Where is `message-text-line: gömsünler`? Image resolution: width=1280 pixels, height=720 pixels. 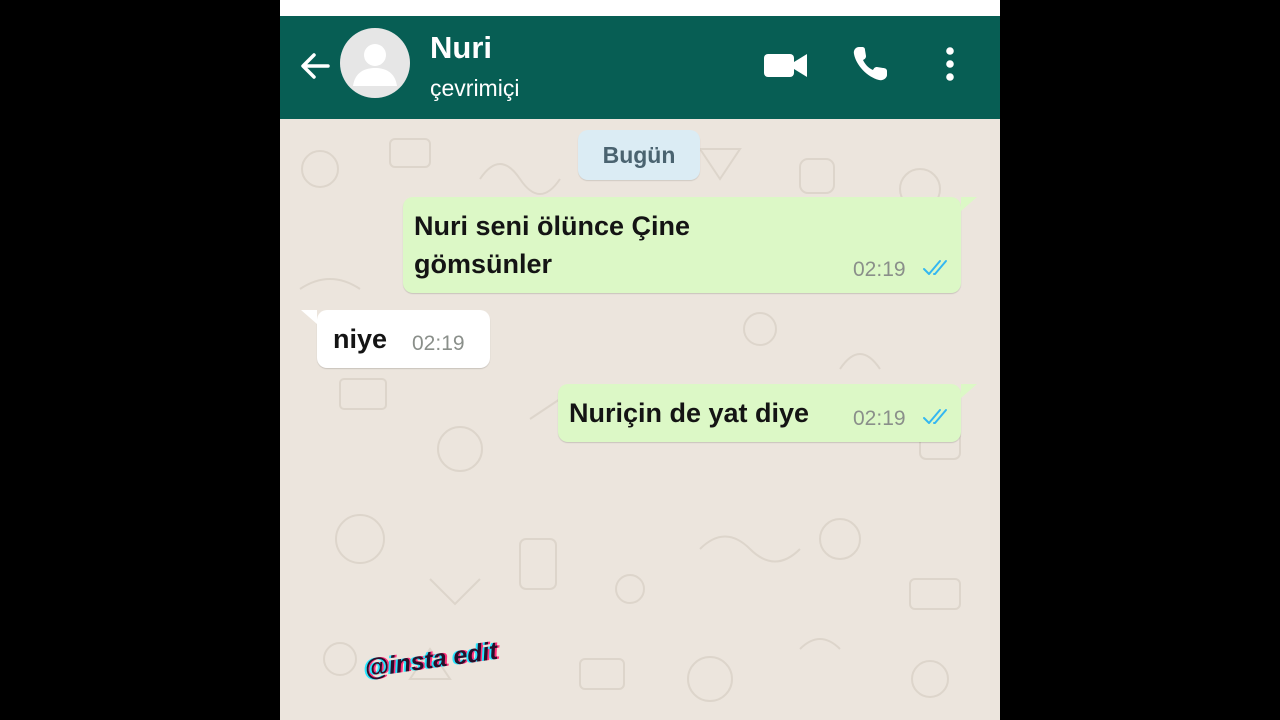
message-text-line: gömsünler is located at coordinates (483, 264).